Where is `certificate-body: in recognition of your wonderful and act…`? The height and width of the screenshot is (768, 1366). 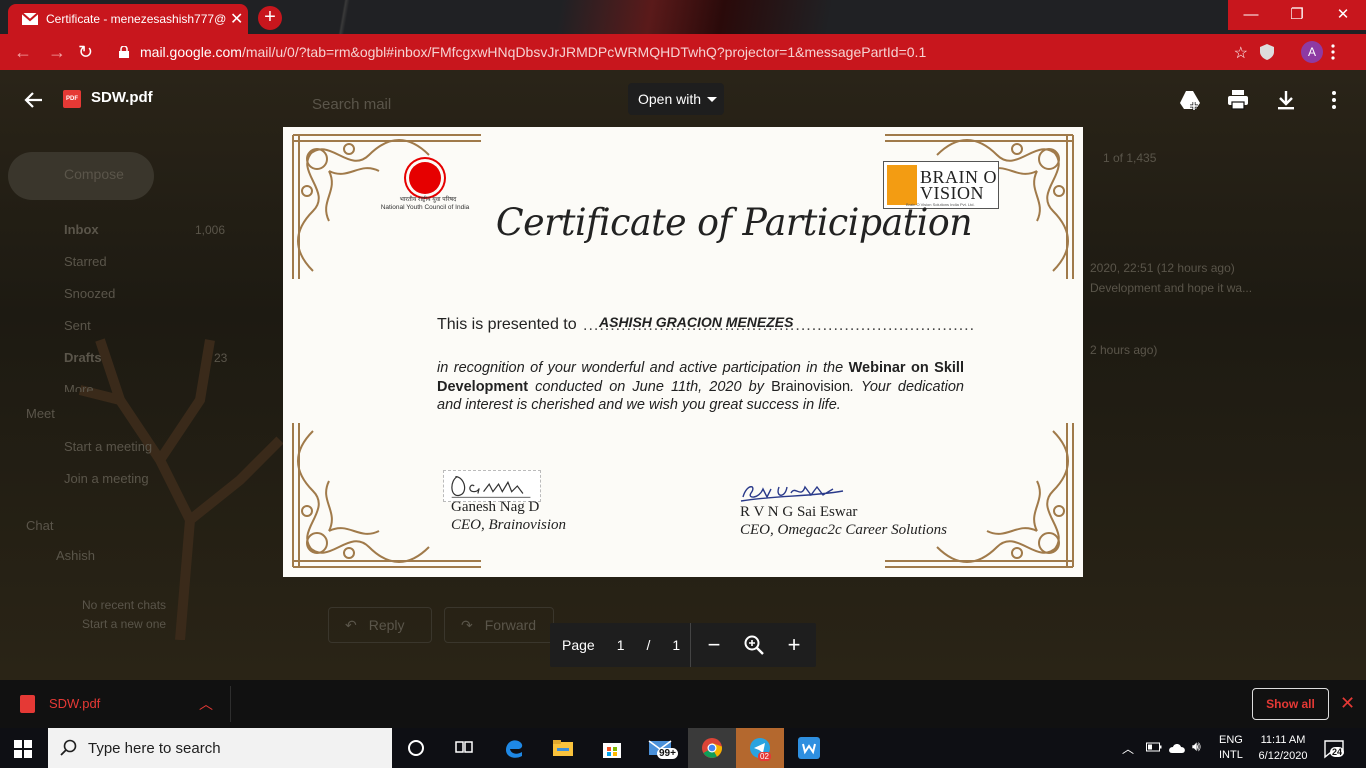
certificate-body: in recognition of your wonderful and act… is located at coordinates (700, 387).